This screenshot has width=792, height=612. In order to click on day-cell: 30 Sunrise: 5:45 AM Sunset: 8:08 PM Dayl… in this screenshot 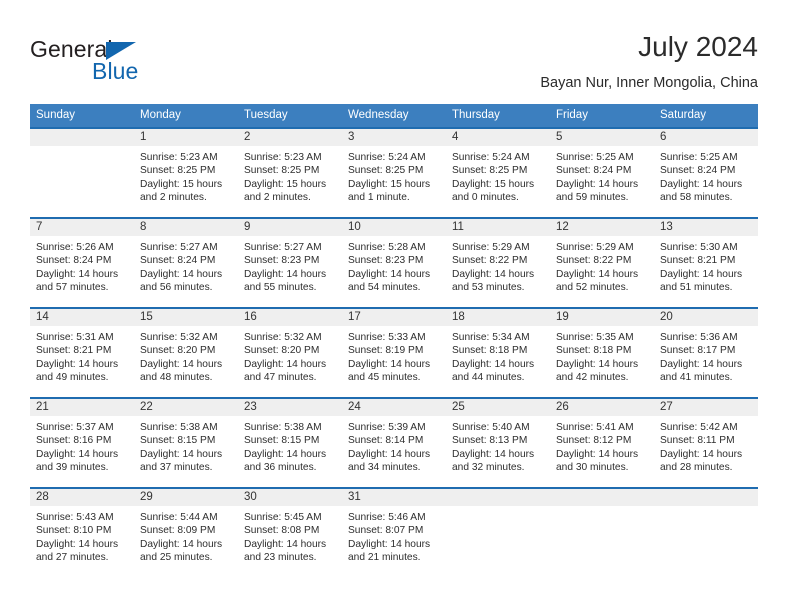, I will do `click(290, 532)`.